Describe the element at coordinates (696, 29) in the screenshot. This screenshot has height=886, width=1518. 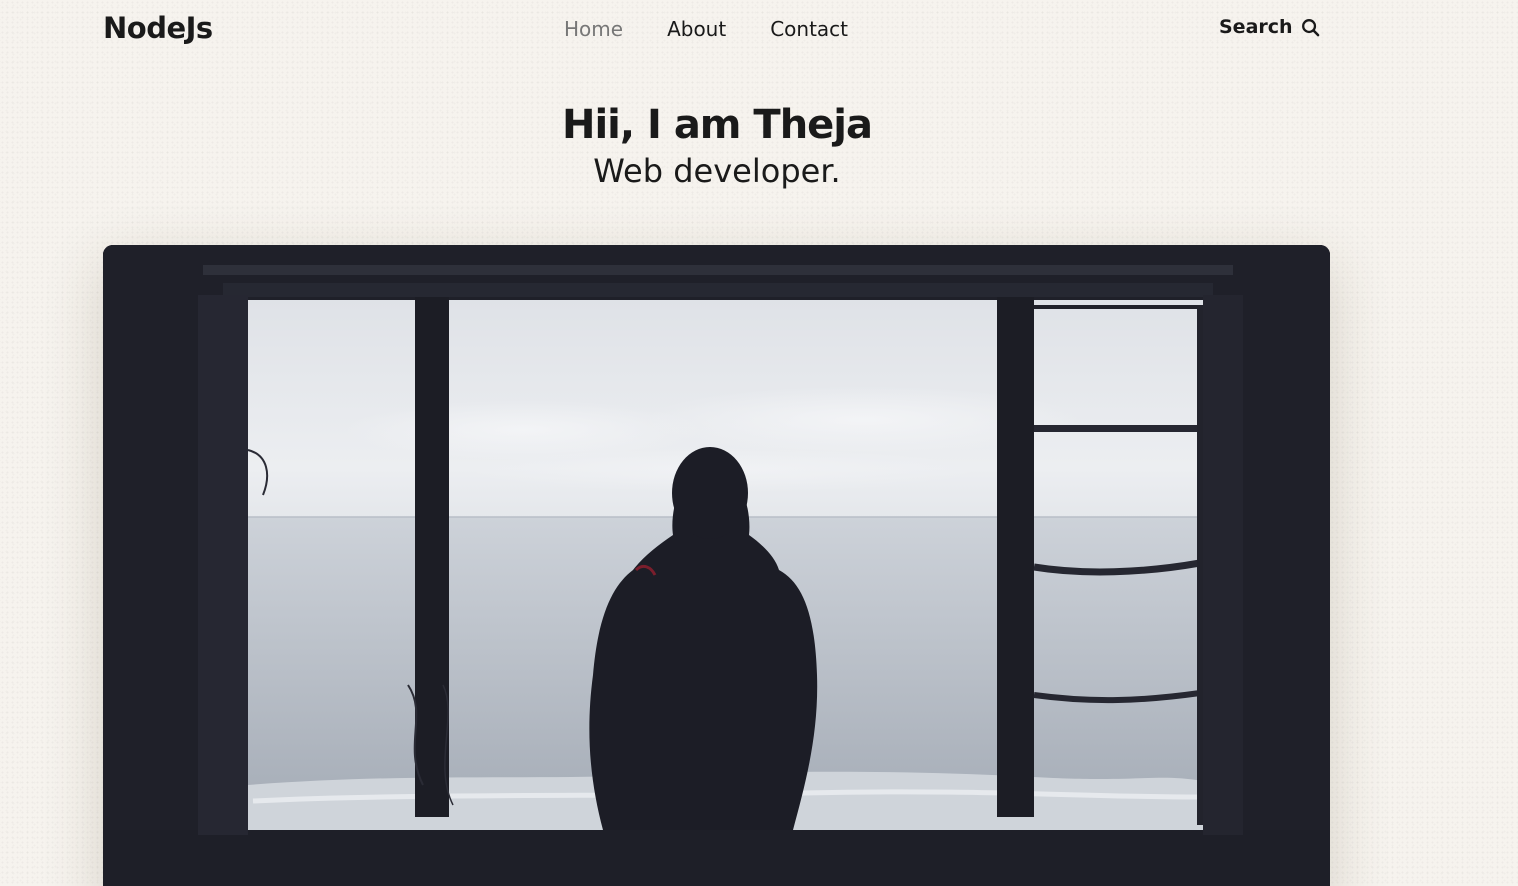
I see `nav-link-about: About` at that location.